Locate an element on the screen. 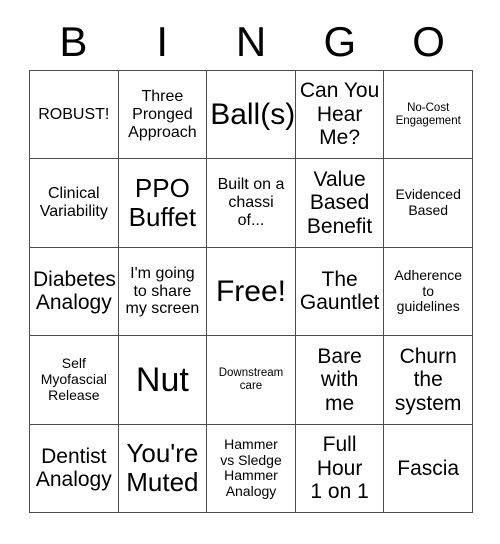 The height and width of the screenshot is (544, 500). bingo-cell-b4: Self Myofascial Release is located at coordinates (74, 380).